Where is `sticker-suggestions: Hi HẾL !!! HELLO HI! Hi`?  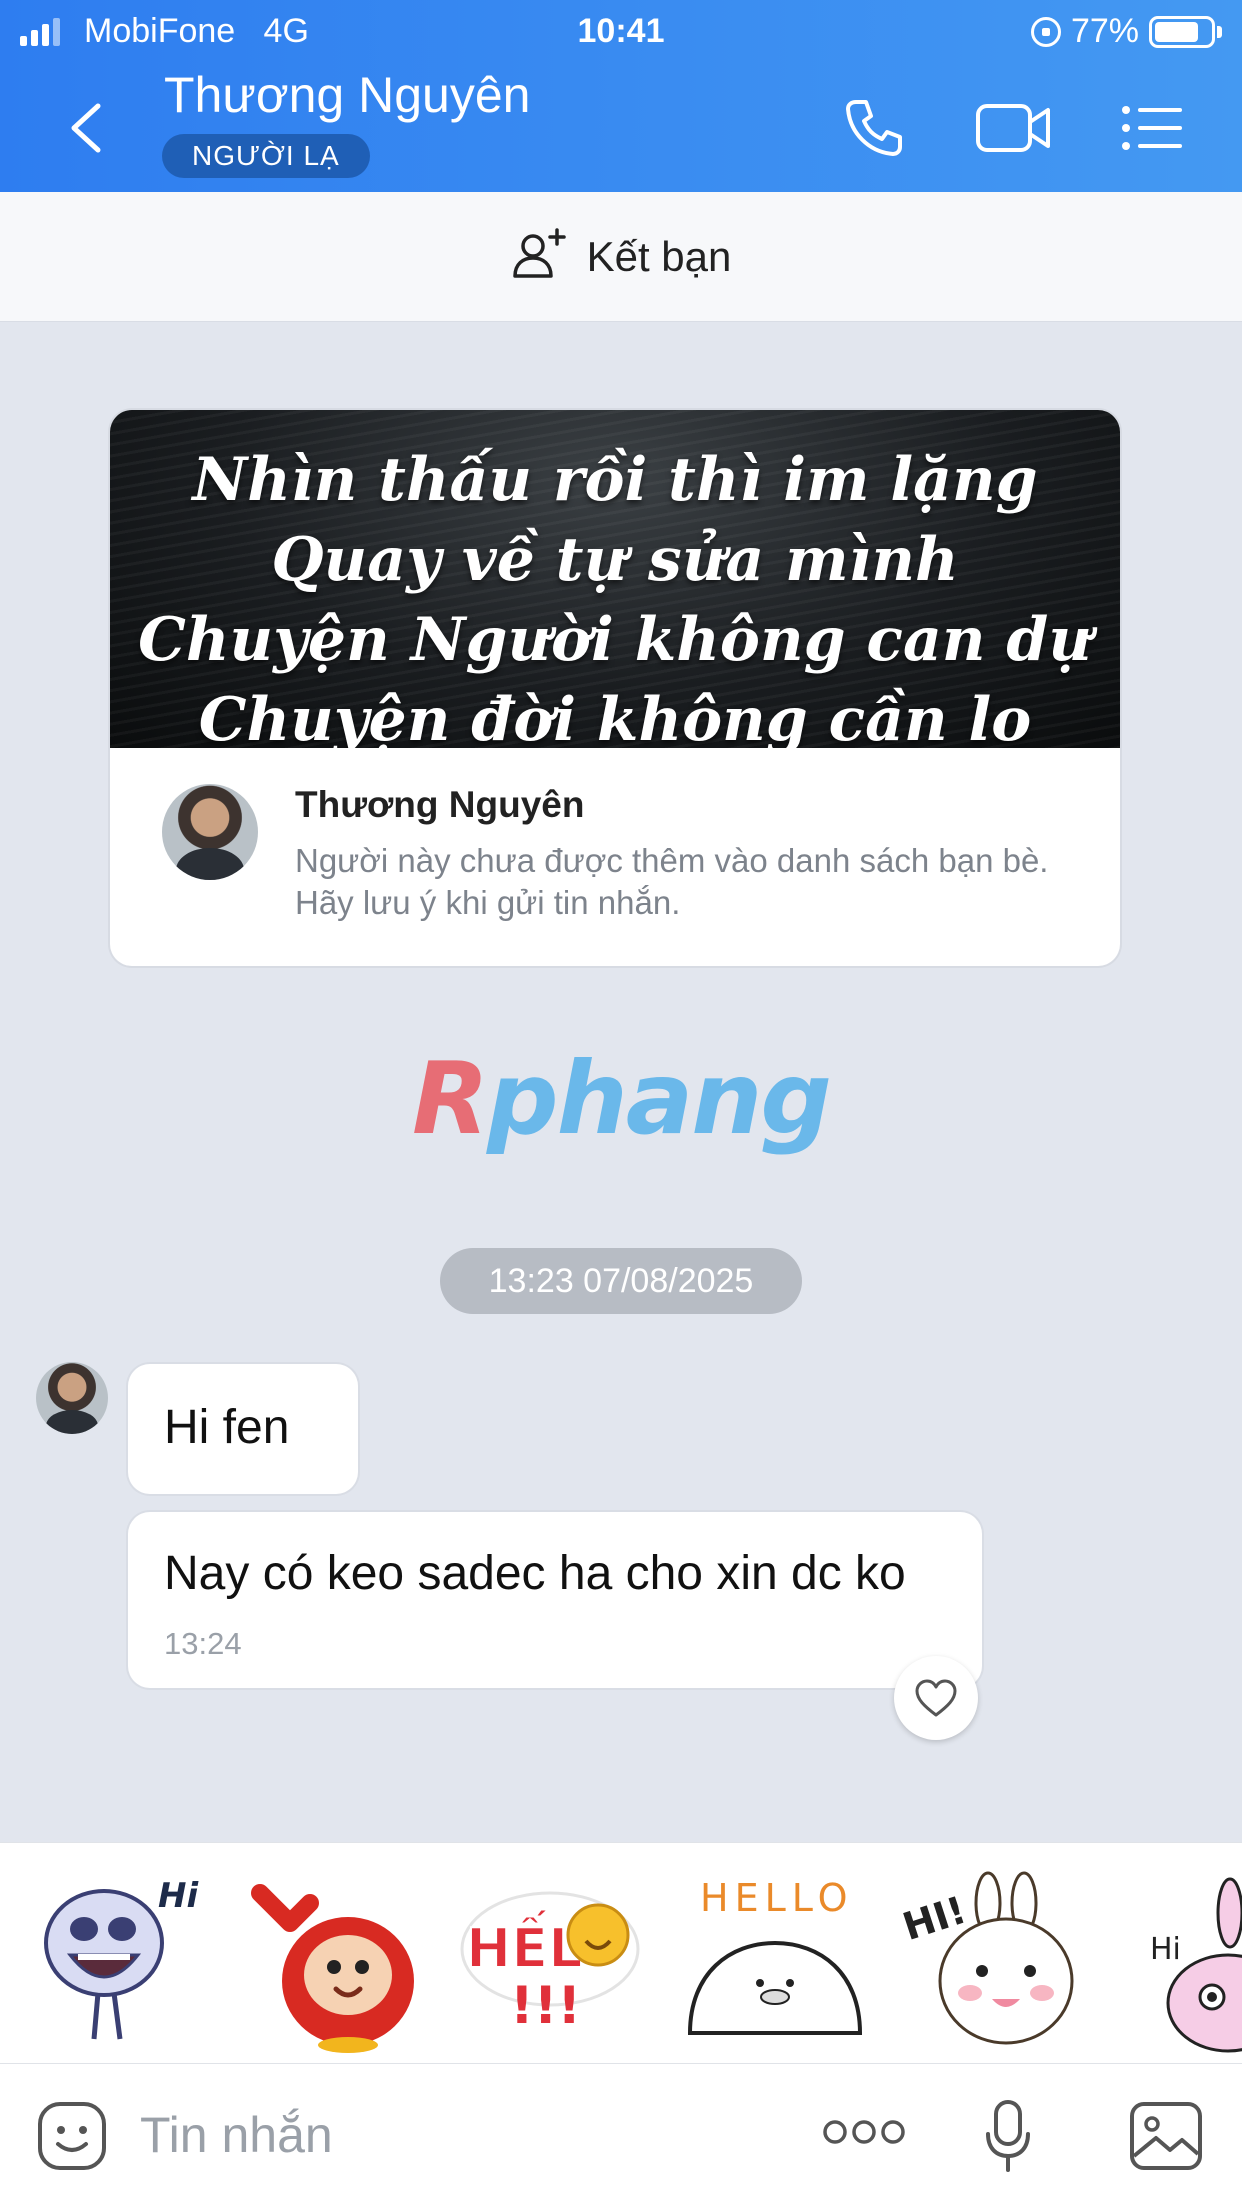 sticker-suggestions: Hi HẾL !!! HELLO HI! Hi is located at coordinates (621, 1953).